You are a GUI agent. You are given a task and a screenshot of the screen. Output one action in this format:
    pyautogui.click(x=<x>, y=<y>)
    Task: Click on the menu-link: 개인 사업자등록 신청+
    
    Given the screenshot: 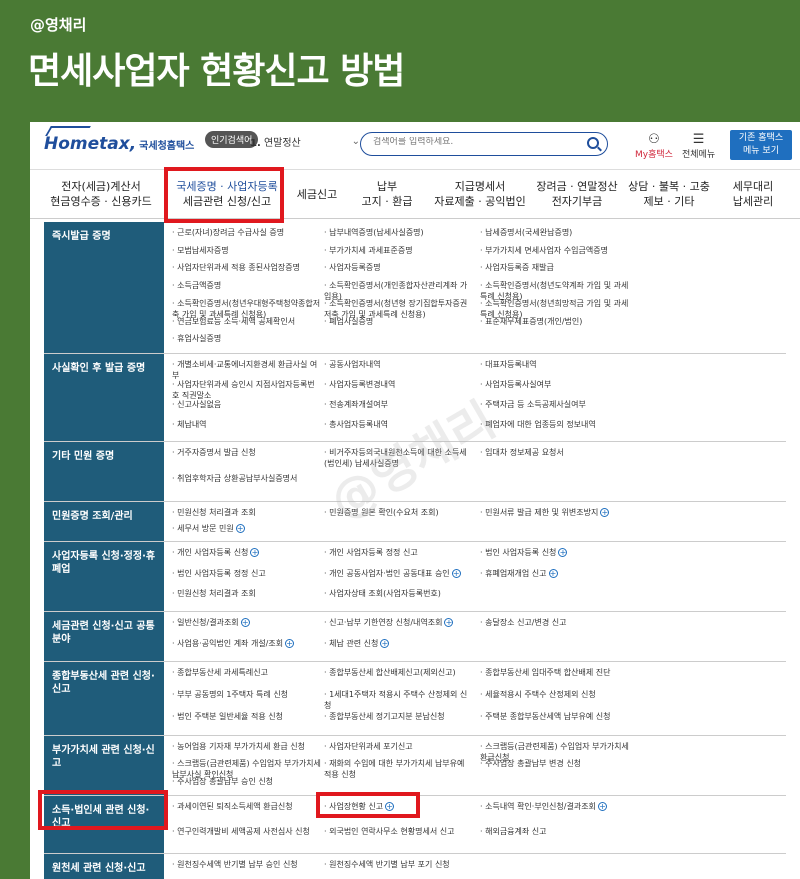 What is the action you would take?
    pyautogui.click(x=247, y=552)
    